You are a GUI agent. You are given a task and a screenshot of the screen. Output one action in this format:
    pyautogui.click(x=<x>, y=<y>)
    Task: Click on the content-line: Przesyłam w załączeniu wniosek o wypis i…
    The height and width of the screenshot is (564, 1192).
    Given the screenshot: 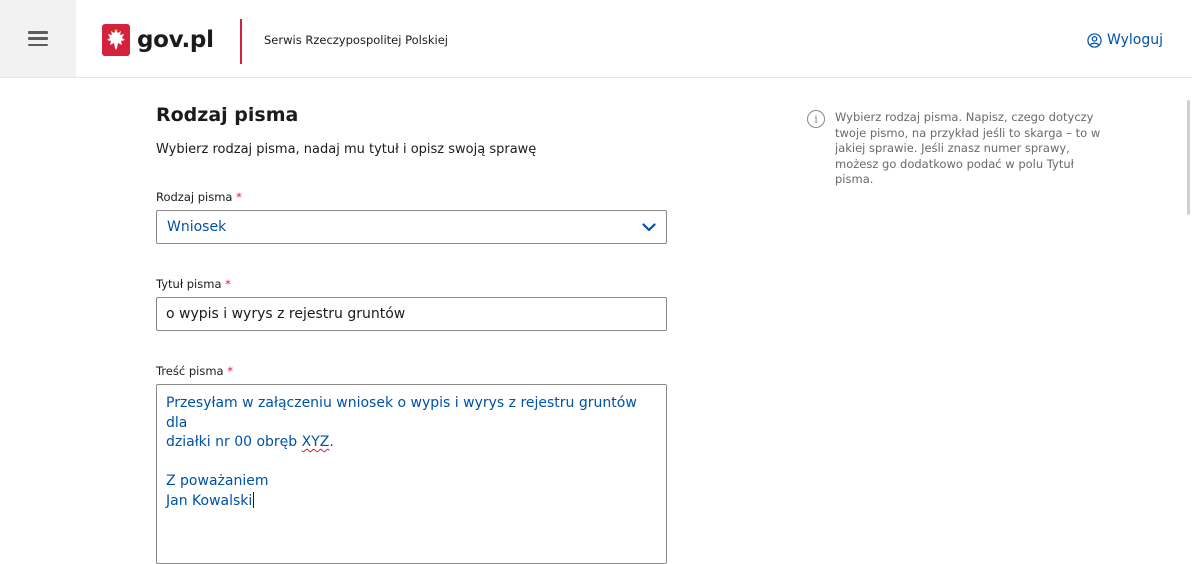 What is the action you would take?
    pyautogui.click(x=401, y=413)
    